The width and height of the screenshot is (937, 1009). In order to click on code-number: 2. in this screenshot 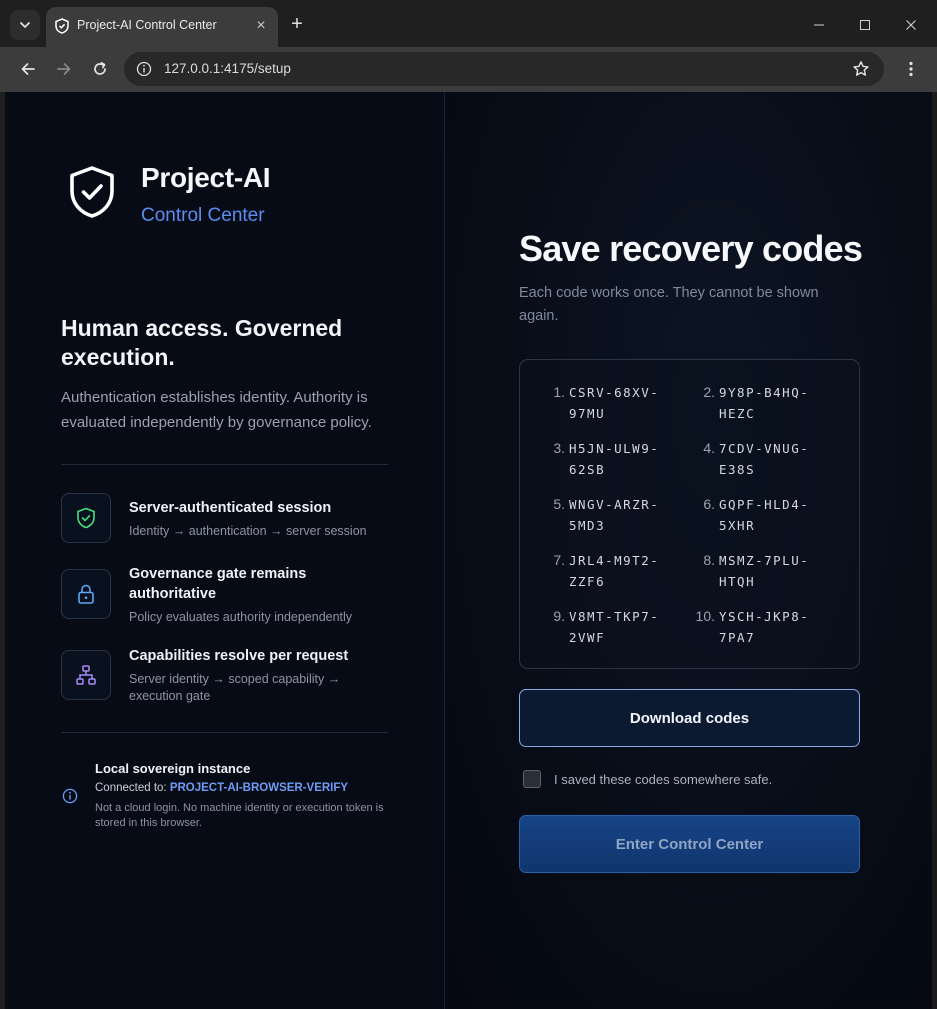, I will do `click(709, 392)`.